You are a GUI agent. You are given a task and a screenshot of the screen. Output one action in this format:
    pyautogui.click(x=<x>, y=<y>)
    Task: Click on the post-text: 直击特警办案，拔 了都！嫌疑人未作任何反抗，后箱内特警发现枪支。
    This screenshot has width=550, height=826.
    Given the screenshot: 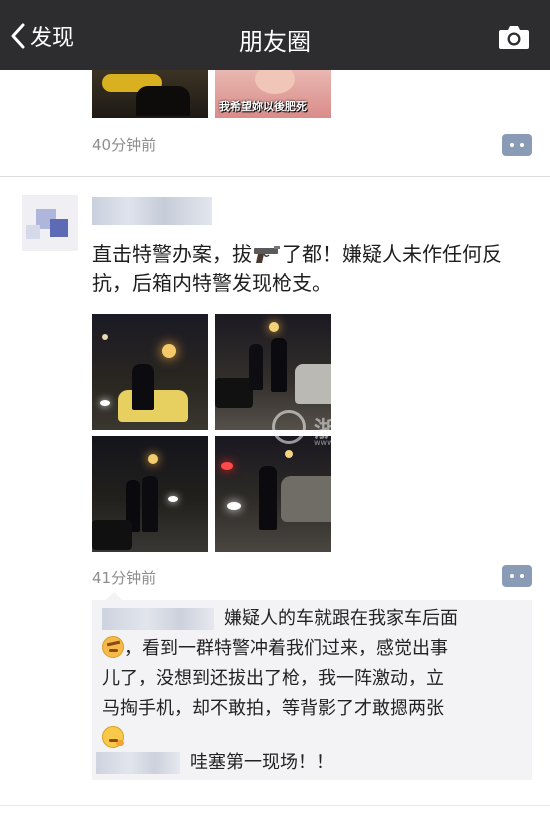 What is the action you would take?
    pyautogui.click(x=312, y=269)
    